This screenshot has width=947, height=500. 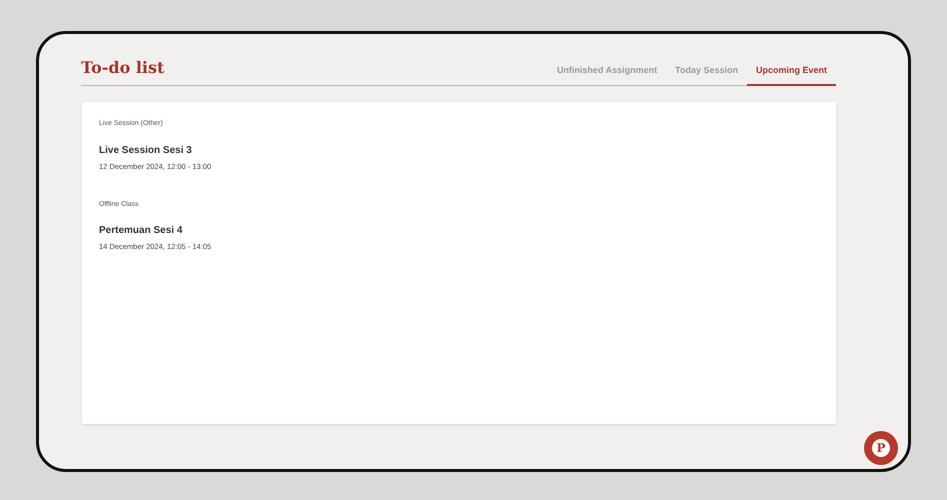 I want to click on event-title: Pertemuan Sesi 4, so click(x=459, y=230).